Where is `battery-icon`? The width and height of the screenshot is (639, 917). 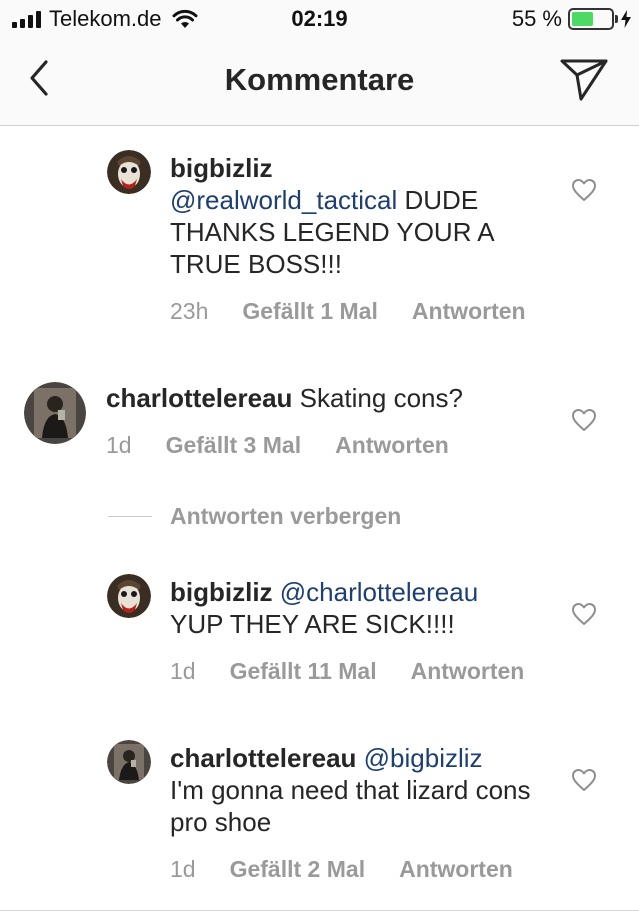 battery-icon is located at coordinates (591, 19).